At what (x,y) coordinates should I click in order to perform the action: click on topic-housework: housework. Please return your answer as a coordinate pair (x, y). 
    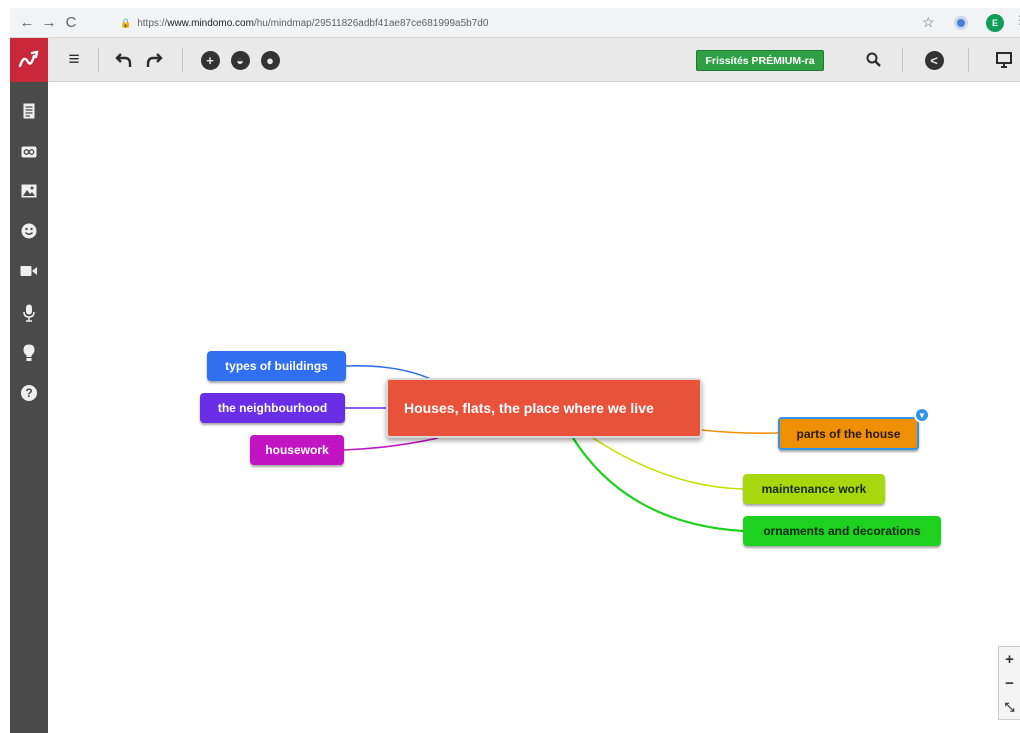
    Looking at the image, I should click on (297, 450).